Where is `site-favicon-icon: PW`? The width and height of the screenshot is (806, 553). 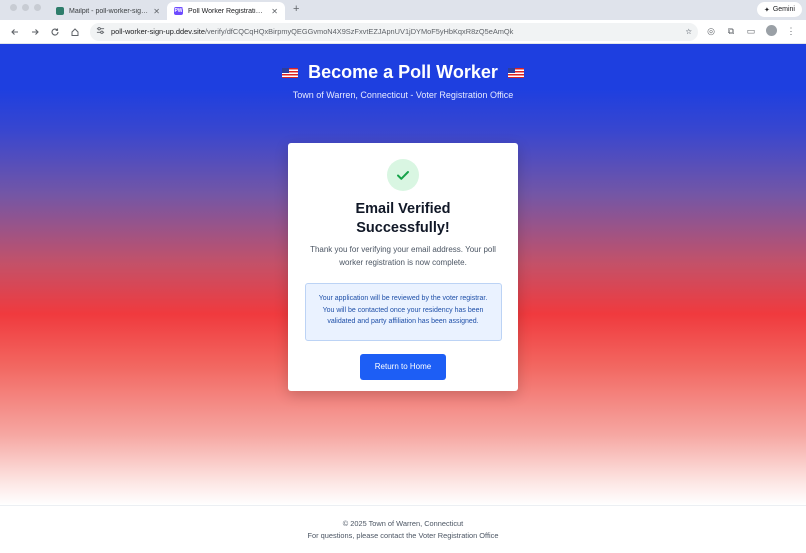
site-favicon-icon: PW is located at coordinates (178, 11).